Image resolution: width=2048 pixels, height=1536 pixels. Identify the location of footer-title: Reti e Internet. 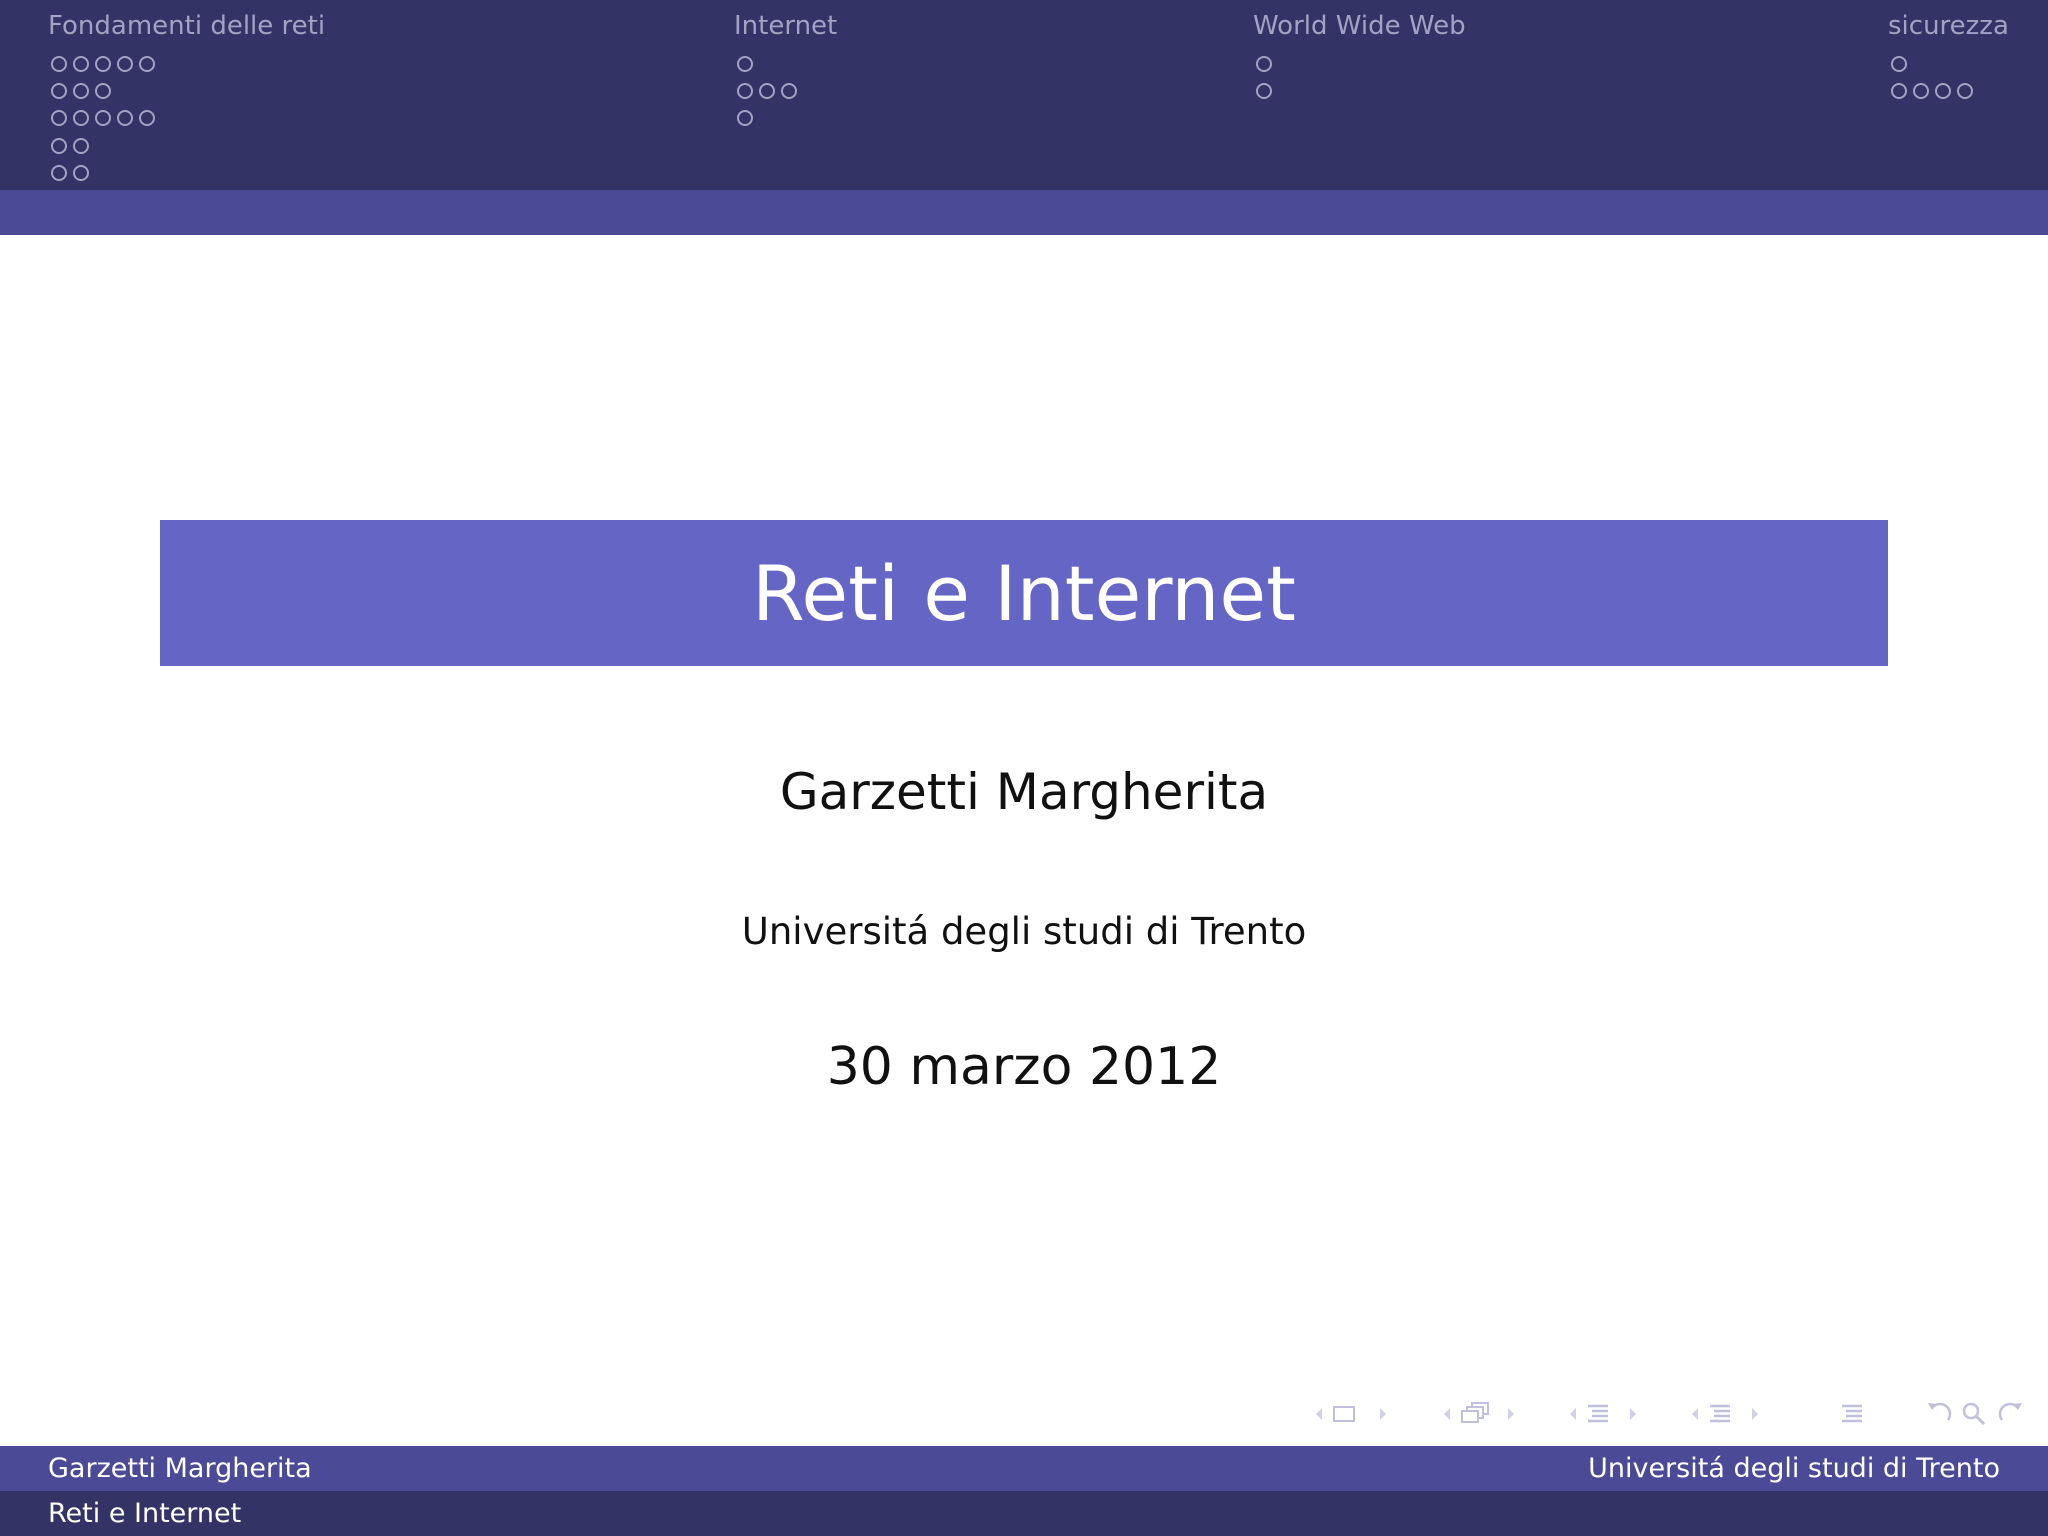
(145, 1513).